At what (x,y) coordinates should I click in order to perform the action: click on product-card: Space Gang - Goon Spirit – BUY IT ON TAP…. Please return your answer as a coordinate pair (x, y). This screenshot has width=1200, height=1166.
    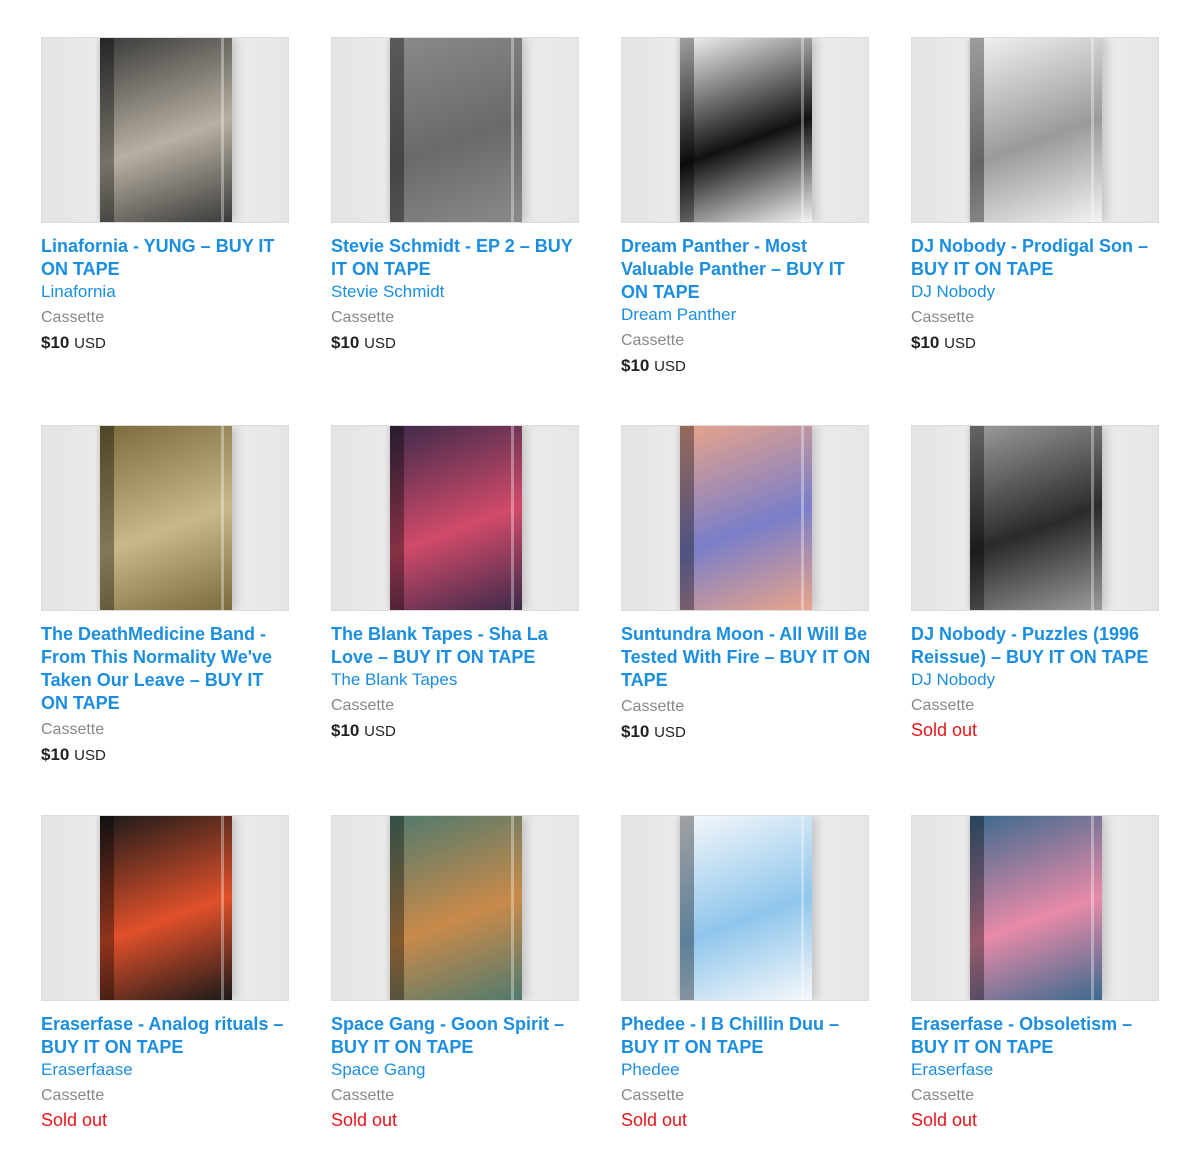
    Looking at the image, I should click on (456, 973).